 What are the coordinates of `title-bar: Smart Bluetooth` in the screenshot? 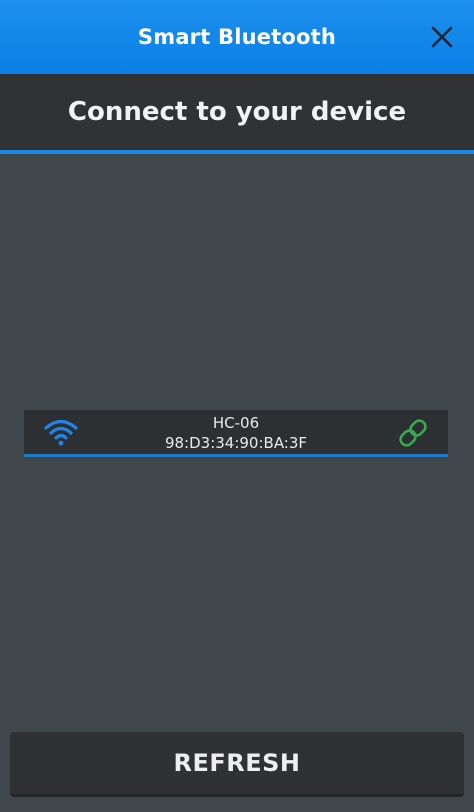 It's located at (237, 37).